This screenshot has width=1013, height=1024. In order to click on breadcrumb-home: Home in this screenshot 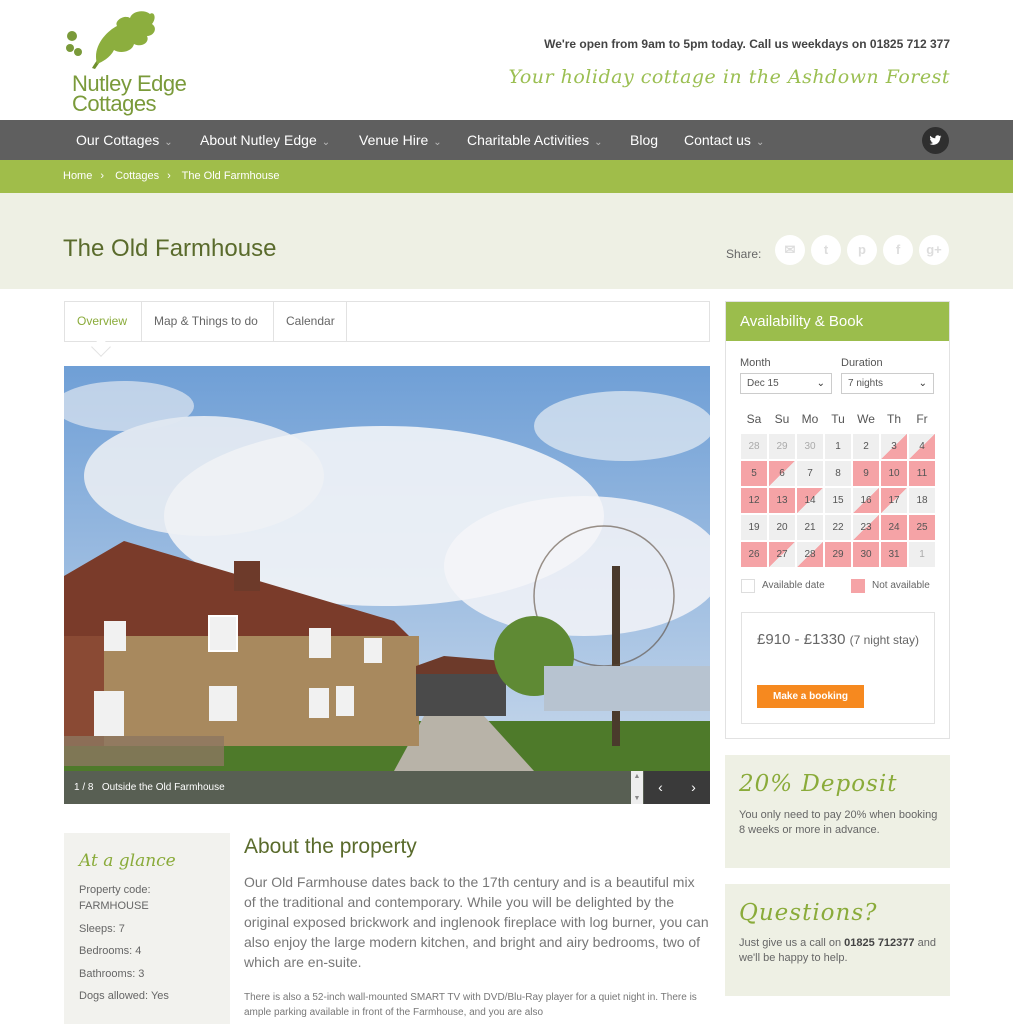, I will do `click(77, 176)`.